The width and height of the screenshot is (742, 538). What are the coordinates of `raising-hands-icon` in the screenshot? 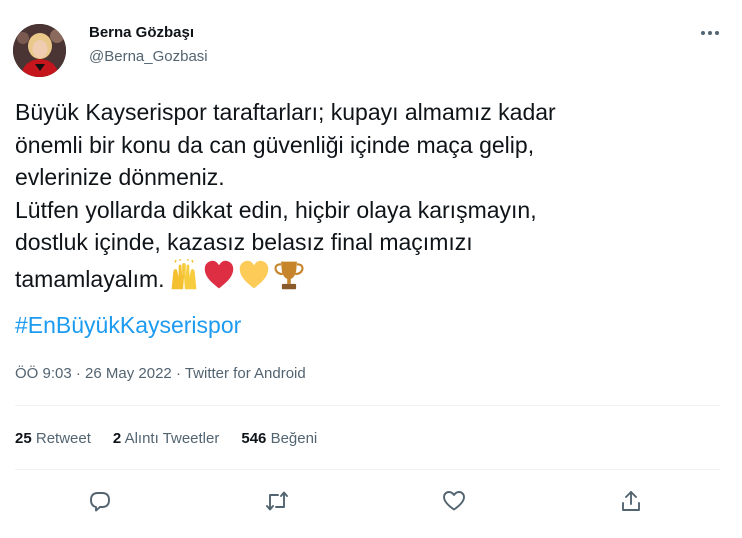 It's located at (183, 273).